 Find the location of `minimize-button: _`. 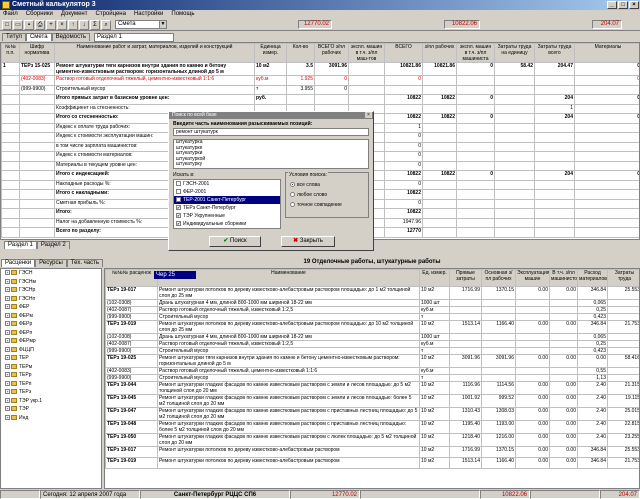

minimize-button: _ is located at coordinates (612, 5).